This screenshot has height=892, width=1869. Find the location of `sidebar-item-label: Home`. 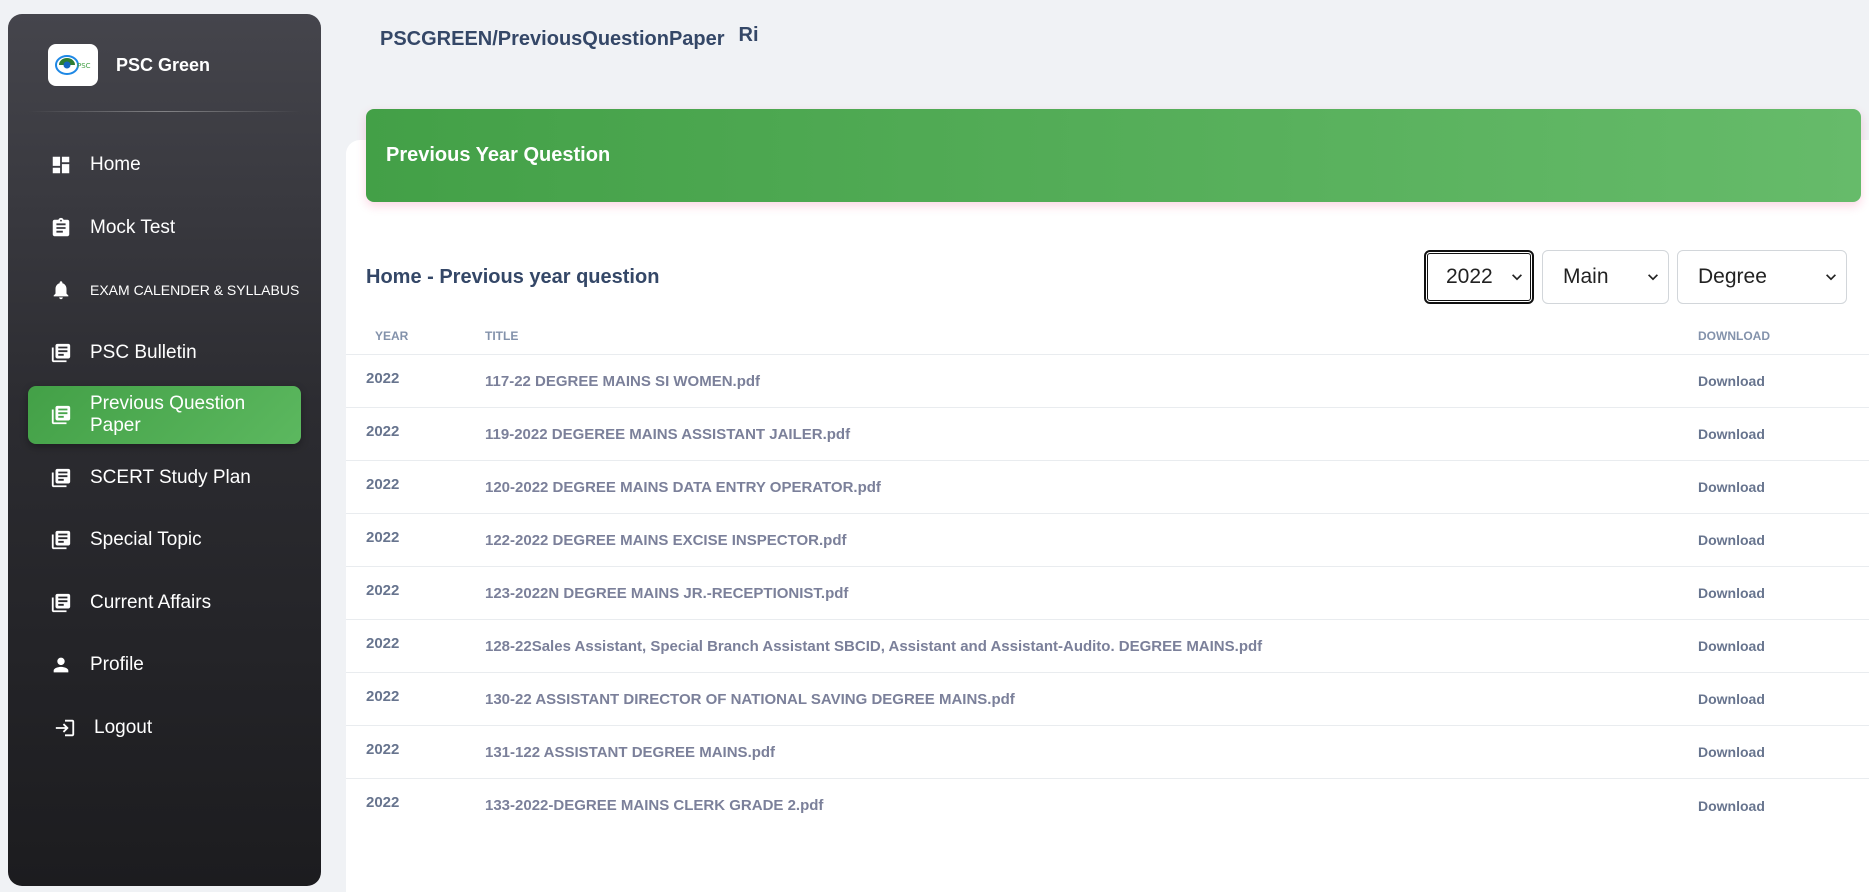

sidebar-item-label: Home is located at coordinates (115, 164).